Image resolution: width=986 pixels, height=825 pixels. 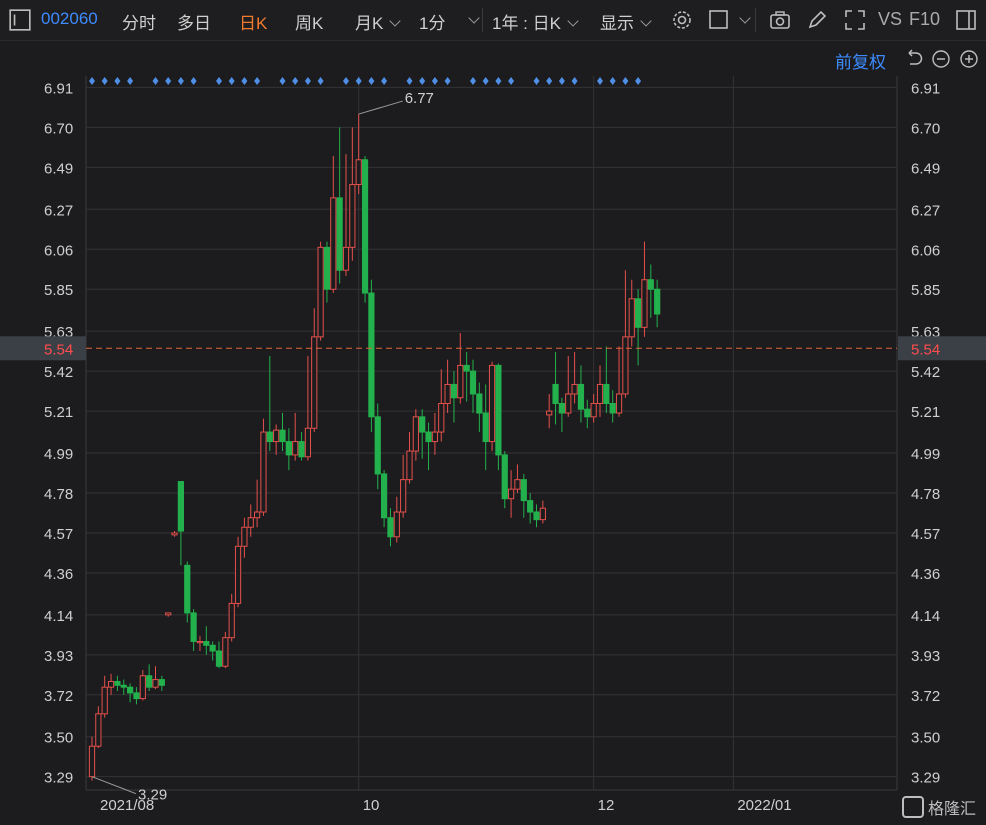 What do you see at coordinates (925, 494) in the screenshot?
I see `y-tick-label-right: 4.78` at bounding box center [925, 494].